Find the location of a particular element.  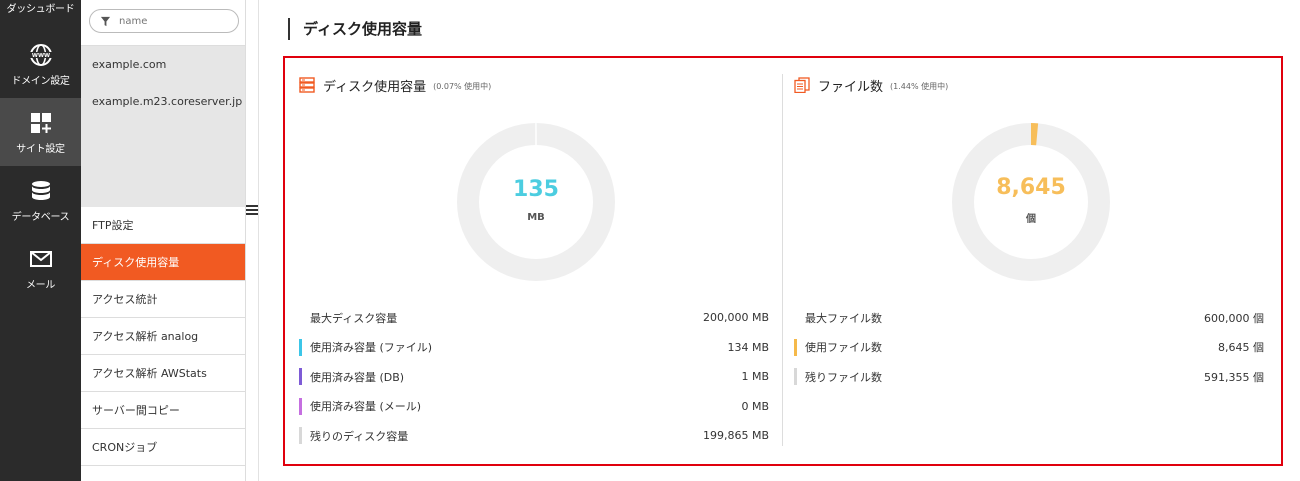

files-usage-percent: (1.44% 使用中) is located at coordinates (919, 86).